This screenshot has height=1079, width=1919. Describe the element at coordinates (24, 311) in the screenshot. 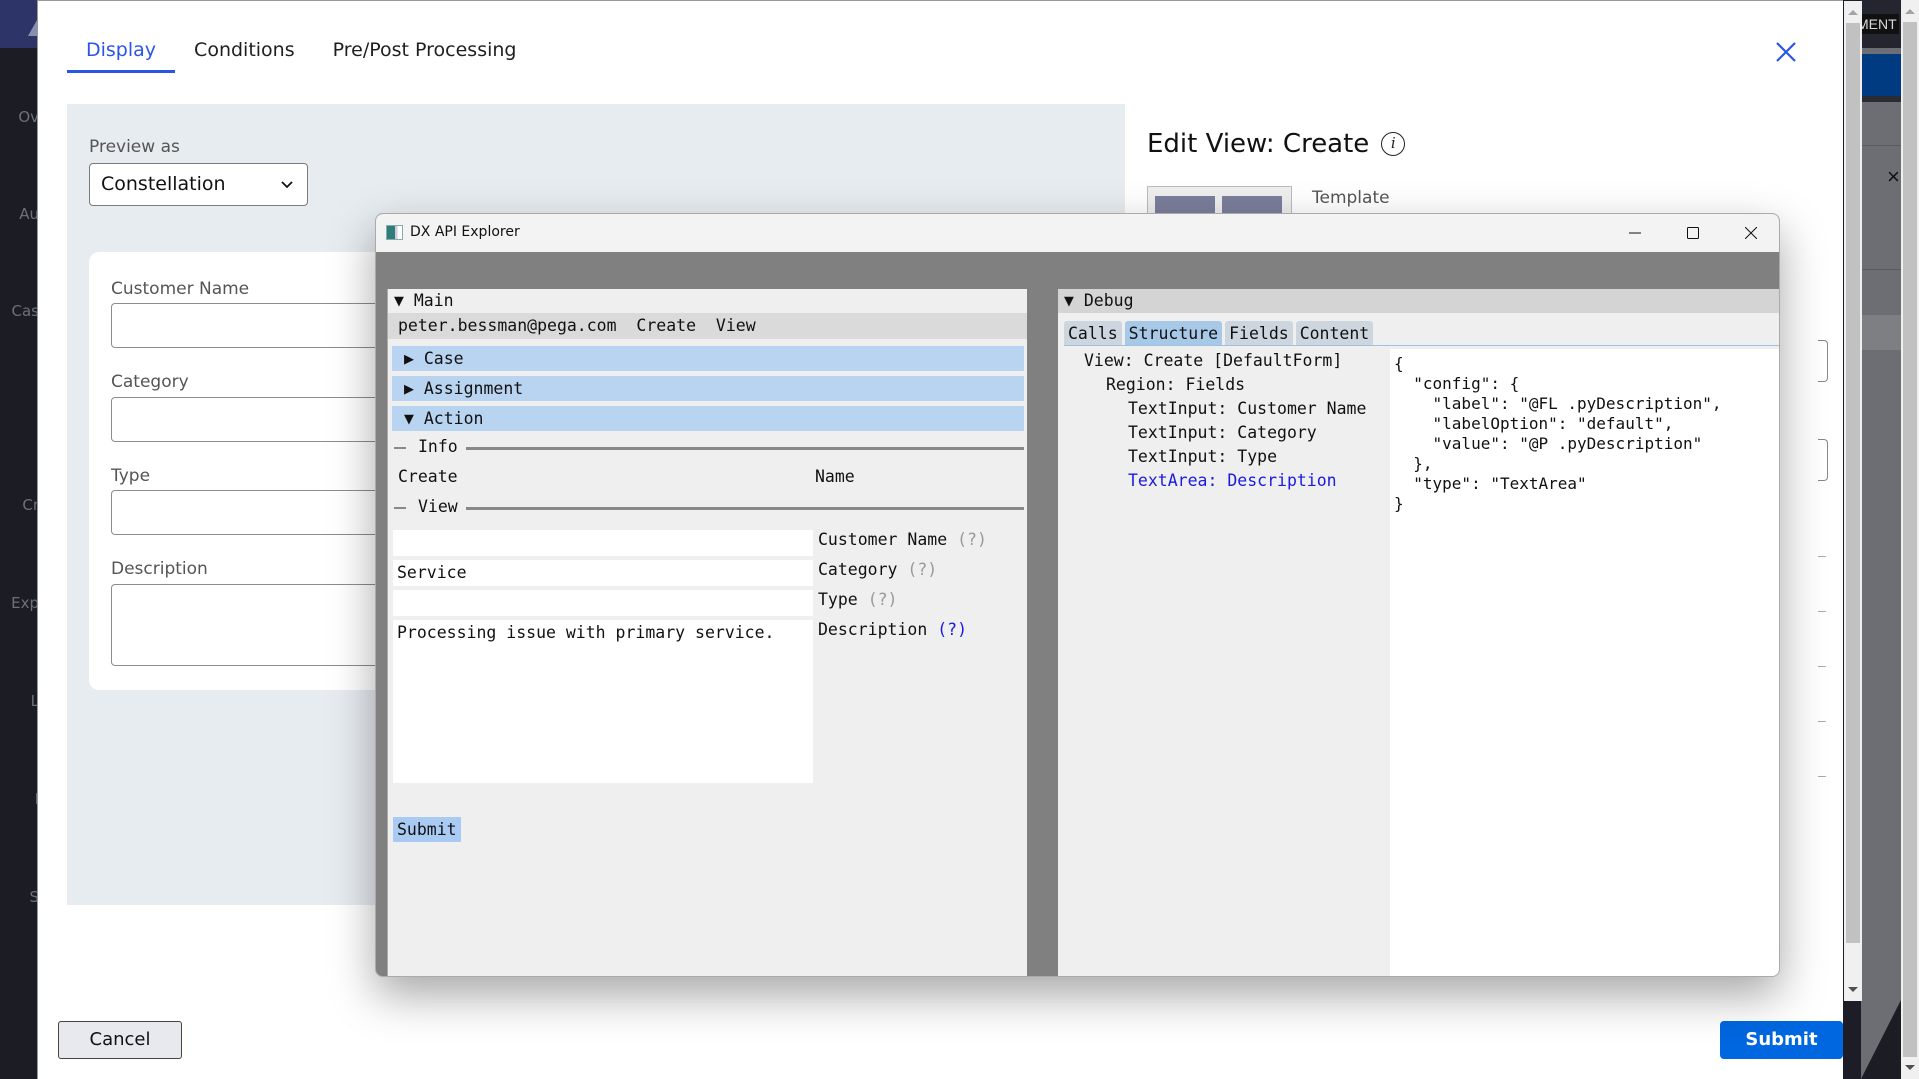

I see `nav-item: Cas` at that location.